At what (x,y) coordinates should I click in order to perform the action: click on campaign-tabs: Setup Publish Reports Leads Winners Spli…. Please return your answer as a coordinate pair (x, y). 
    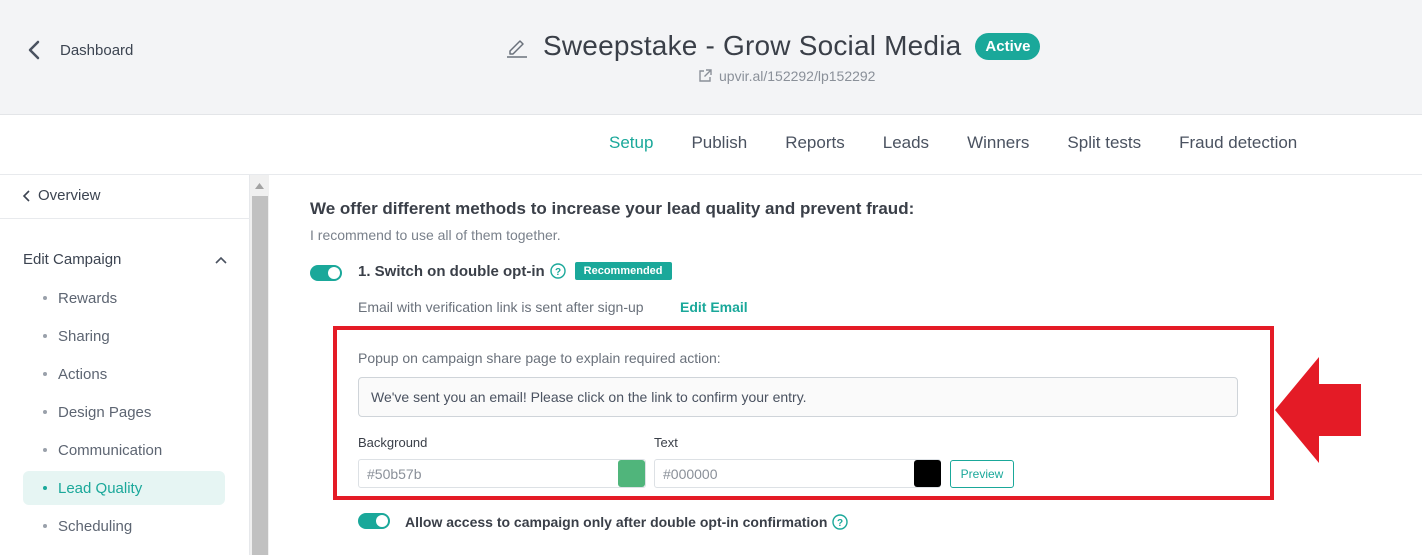
    Looking at the image, I should click on (972, 143).